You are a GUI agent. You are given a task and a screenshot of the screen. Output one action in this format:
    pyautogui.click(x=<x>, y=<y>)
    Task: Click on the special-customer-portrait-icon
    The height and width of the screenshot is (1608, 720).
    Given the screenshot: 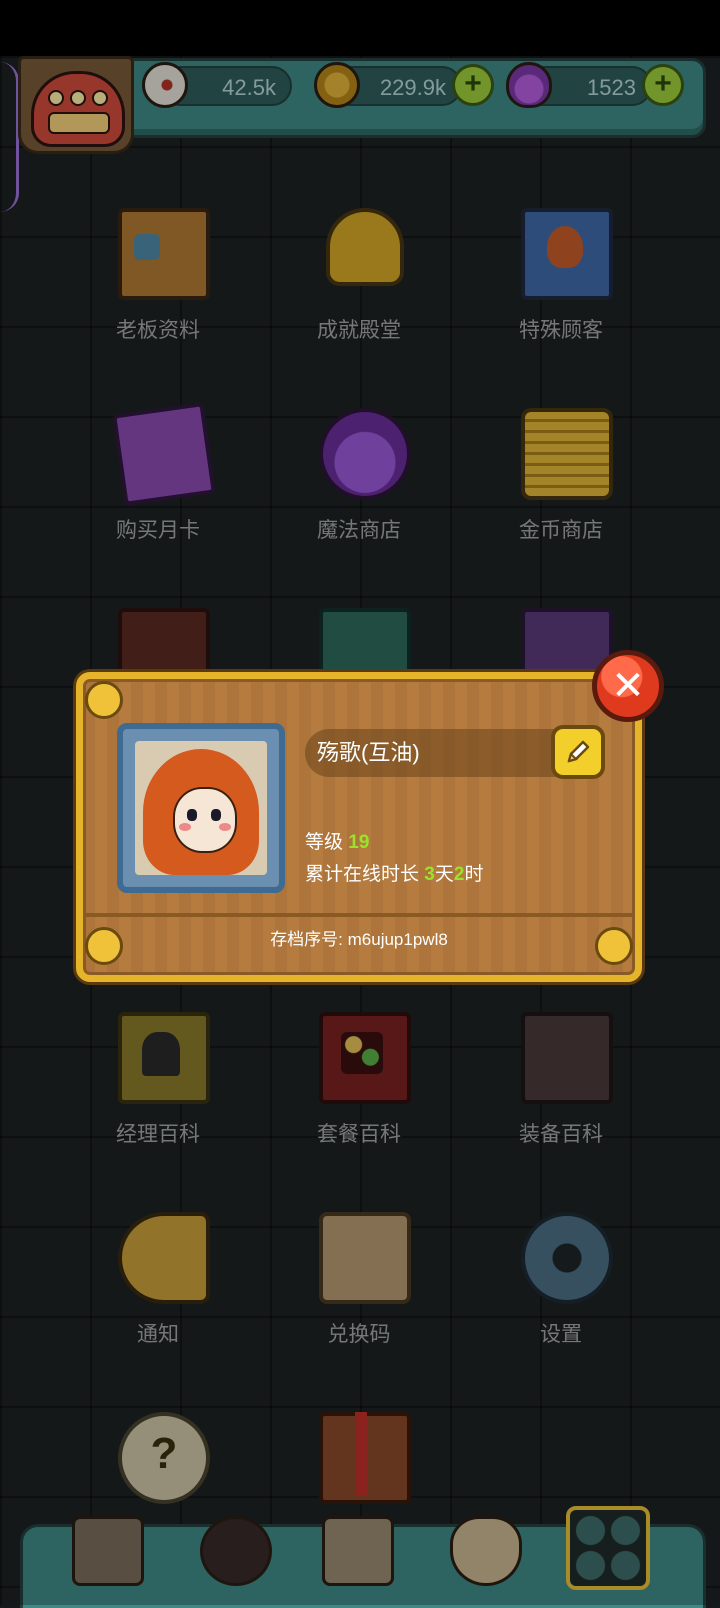 What is the action you would take?
    pyautogui.click(x=567, y=254)
    